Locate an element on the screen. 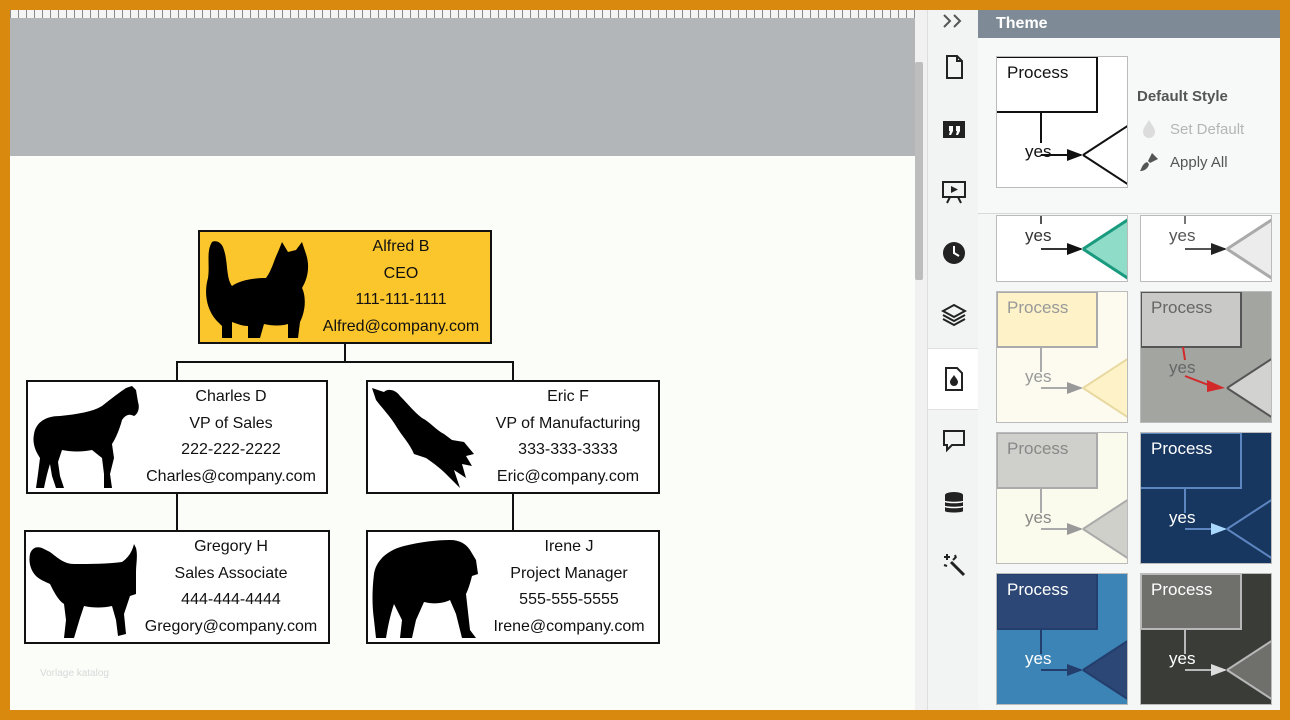 This screenshot has height=720, width=1290. icon-rail is located at coordinates (953, 360).